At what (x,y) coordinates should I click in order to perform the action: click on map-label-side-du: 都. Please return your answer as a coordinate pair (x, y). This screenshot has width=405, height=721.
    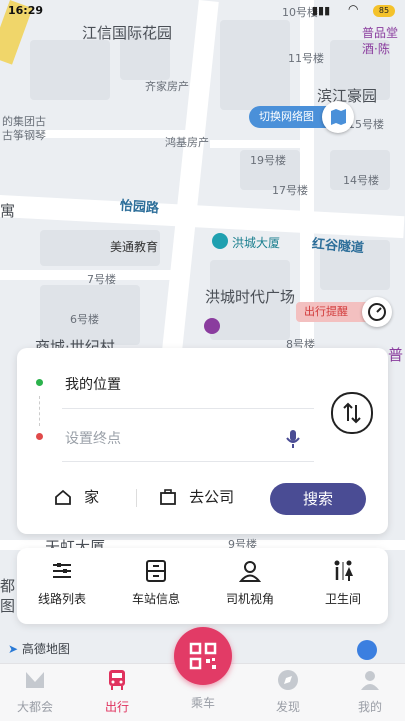
    Looking at the image, I should click on (8, 586).